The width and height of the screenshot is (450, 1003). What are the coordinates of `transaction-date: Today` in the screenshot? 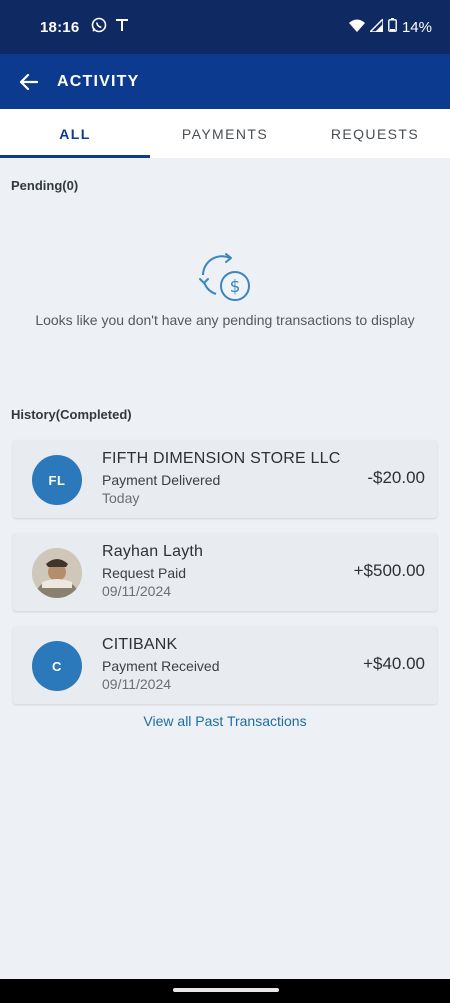 It's located at (120, 498).